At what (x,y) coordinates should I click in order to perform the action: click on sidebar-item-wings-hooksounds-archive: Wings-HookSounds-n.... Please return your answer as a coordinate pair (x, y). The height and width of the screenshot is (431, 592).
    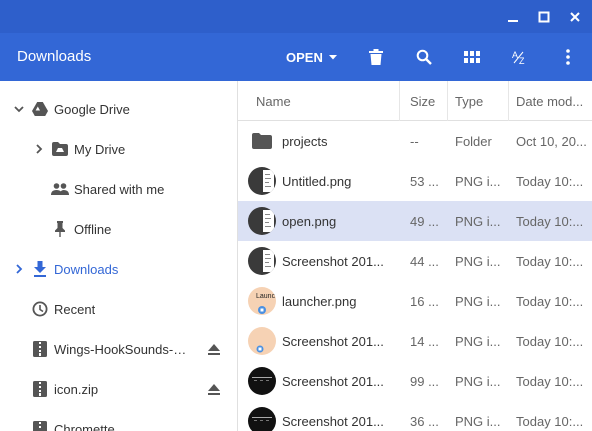
    Looking at the image, I should click on (118, 349).